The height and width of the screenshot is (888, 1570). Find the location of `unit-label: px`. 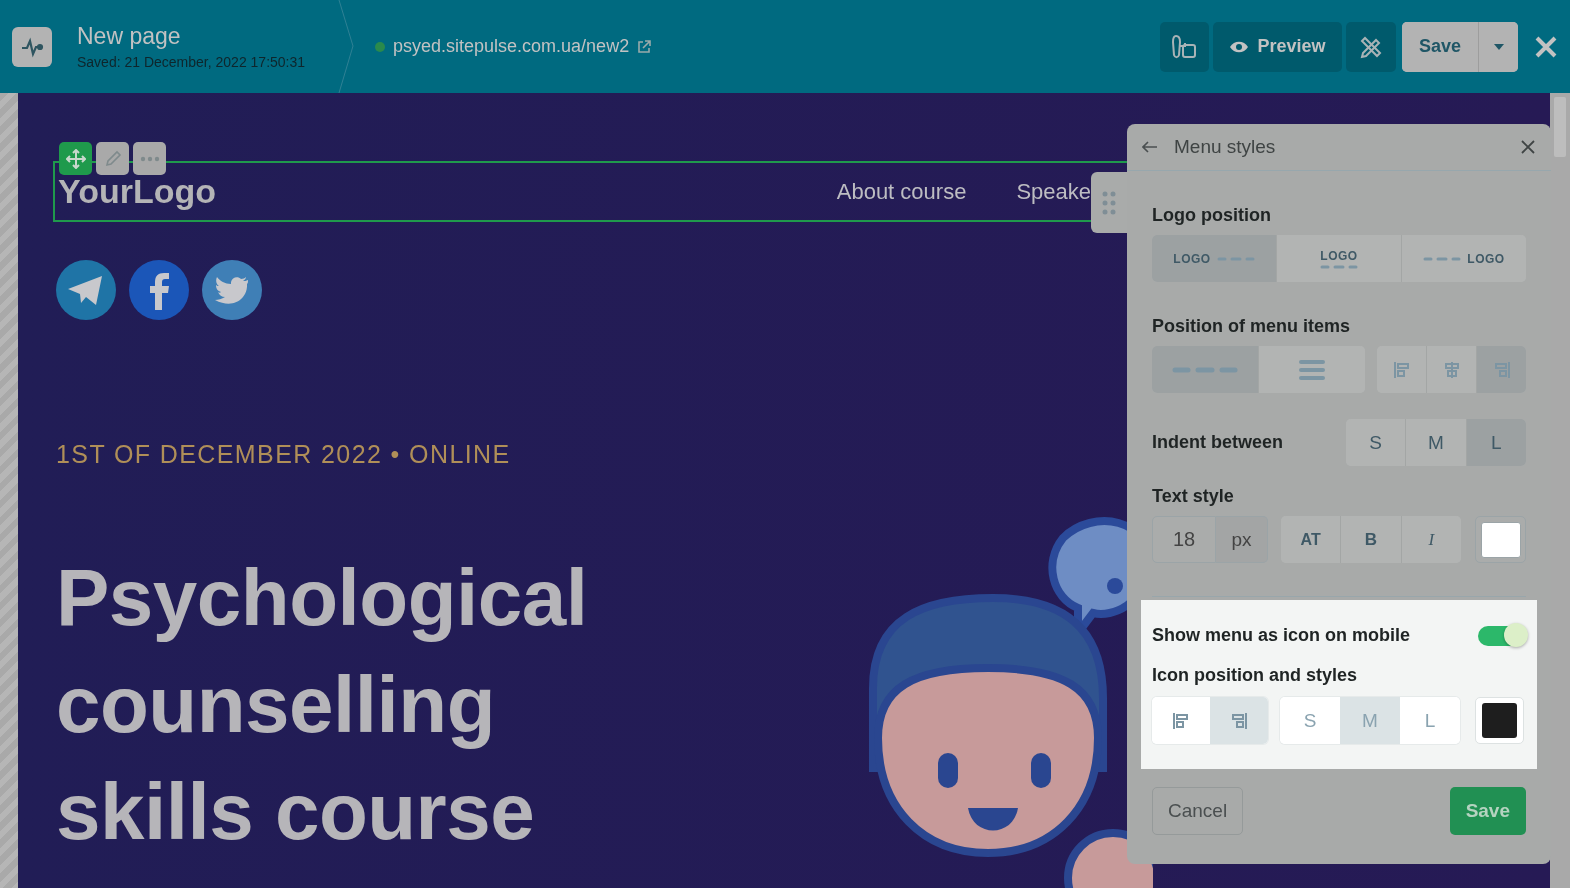

unit-label: px is located at coordinates (1242, 539).